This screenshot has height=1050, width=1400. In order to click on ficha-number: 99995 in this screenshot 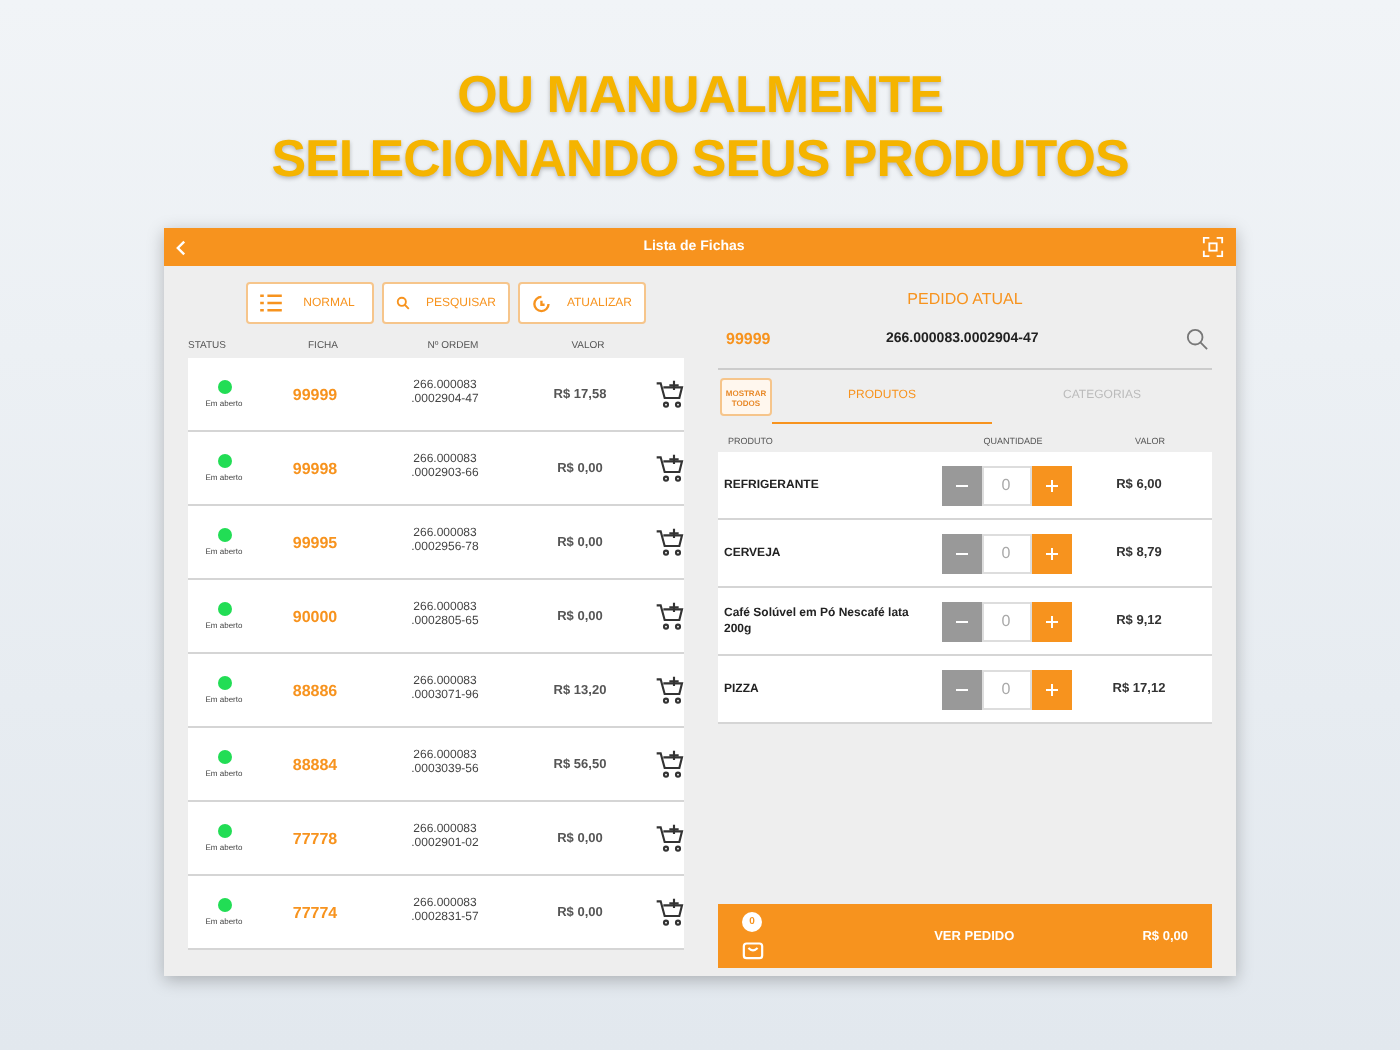, I will do `click(315, 542)`.